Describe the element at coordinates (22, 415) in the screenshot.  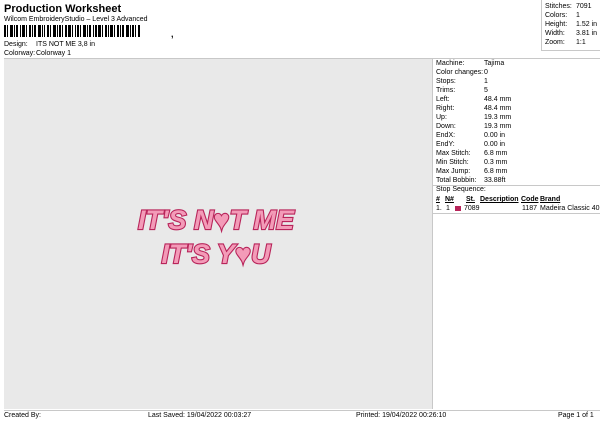
I see `footer-created-by: Created By:` at that location.